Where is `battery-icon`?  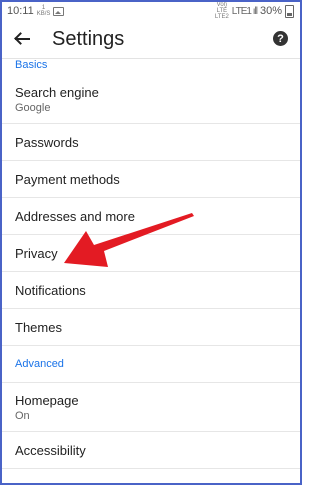
battery-icon is located at coordinates (289, 11).